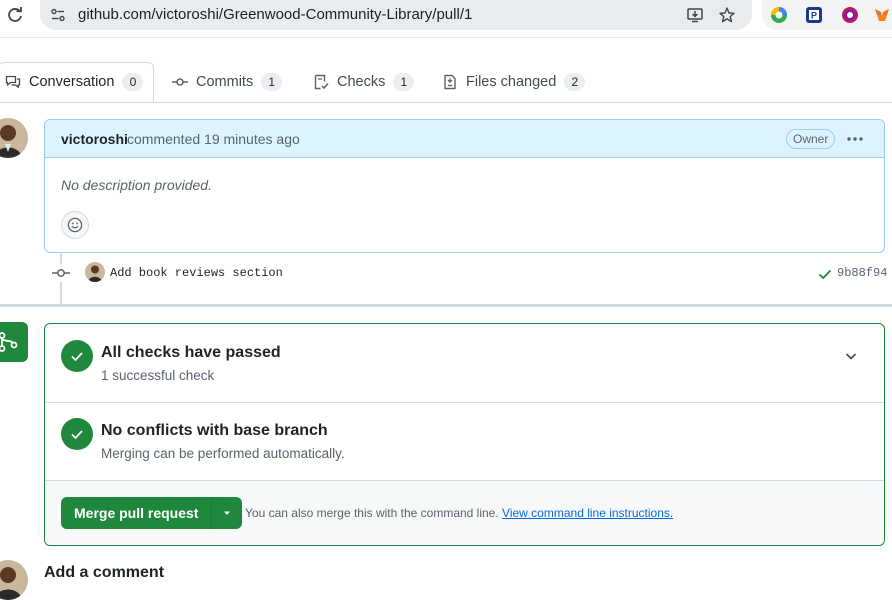 This screenshot has width=892, height=600. I want to click on extensions-area: P, so click(827, 15).